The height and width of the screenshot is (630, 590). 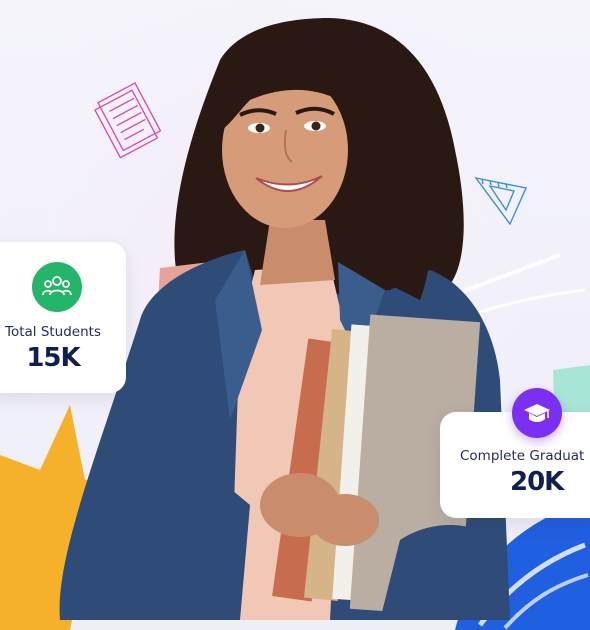 I want to click on stat-label: Complete Graduat, so click(x=522, y=456).